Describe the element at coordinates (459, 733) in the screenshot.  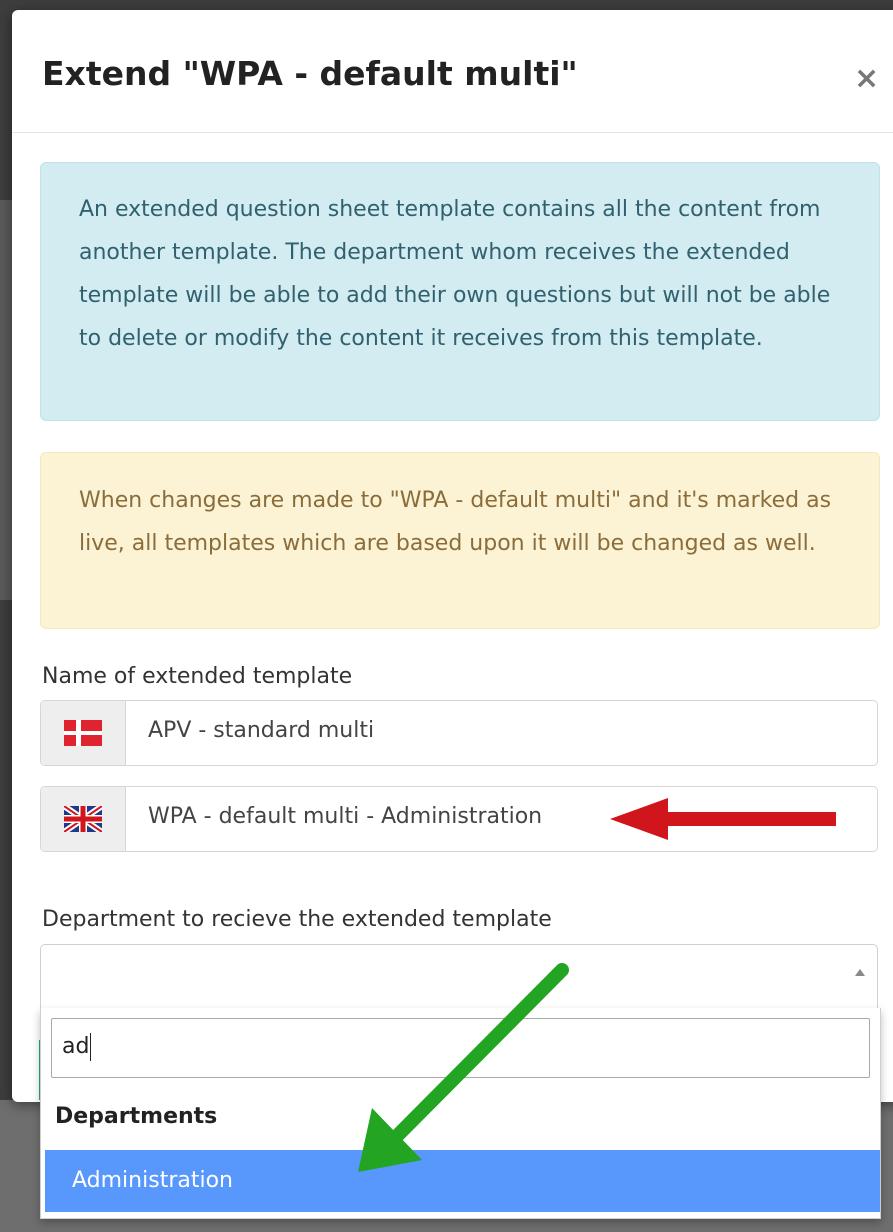
I see `template-name-input-danish: APV - standard multi` at that location.